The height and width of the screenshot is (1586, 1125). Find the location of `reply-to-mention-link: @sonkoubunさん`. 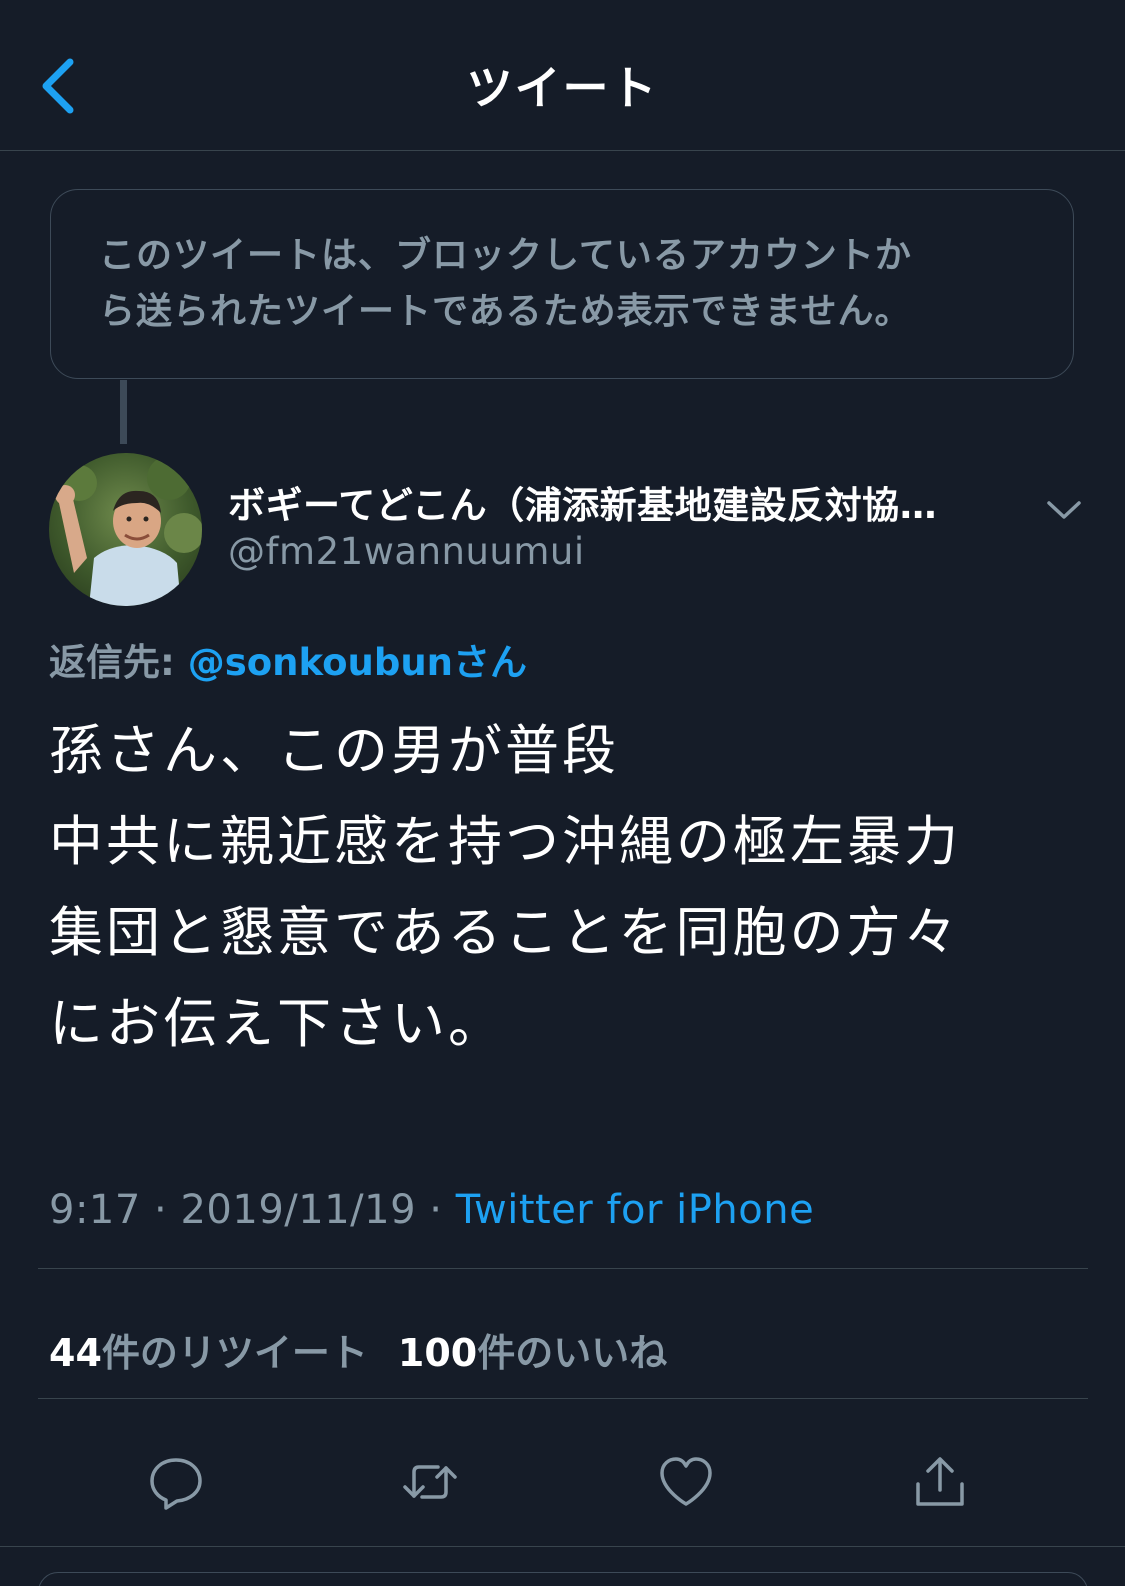

reply-to-mention-link: @sonkoubunさん is located at coordinates (357, 662).